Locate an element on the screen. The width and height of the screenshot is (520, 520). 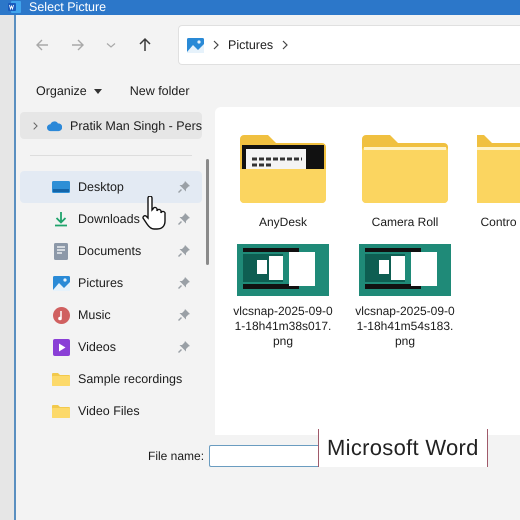
file-name-field is located at coordinates (263, 456).